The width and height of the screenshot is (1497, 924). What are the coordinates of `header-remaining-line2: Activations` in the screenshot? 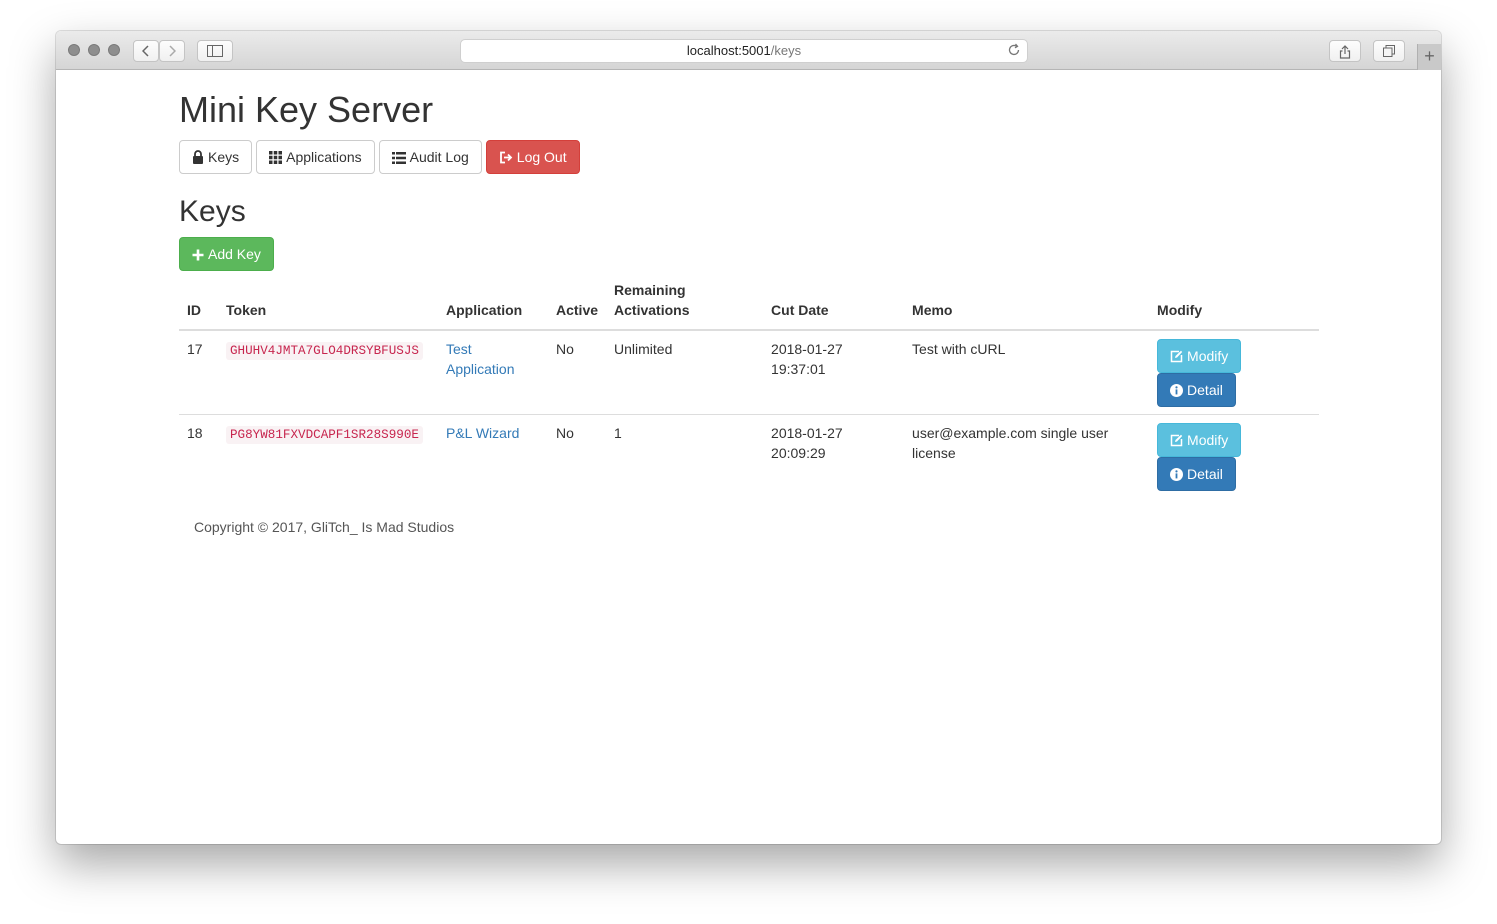 It's located at (652, 310).